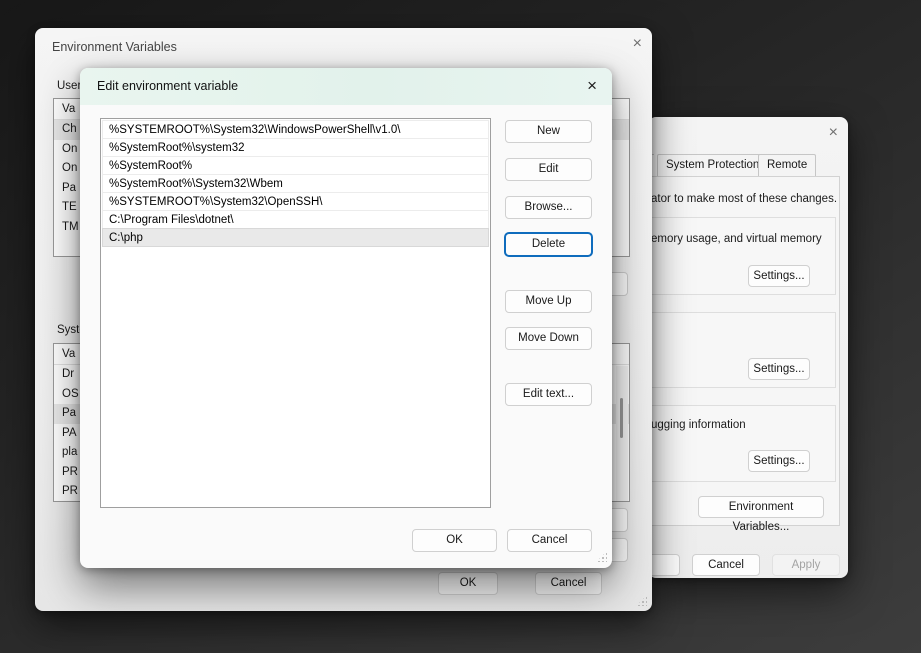  I want to click on window-title: Environment Variables, so click(114, 47).